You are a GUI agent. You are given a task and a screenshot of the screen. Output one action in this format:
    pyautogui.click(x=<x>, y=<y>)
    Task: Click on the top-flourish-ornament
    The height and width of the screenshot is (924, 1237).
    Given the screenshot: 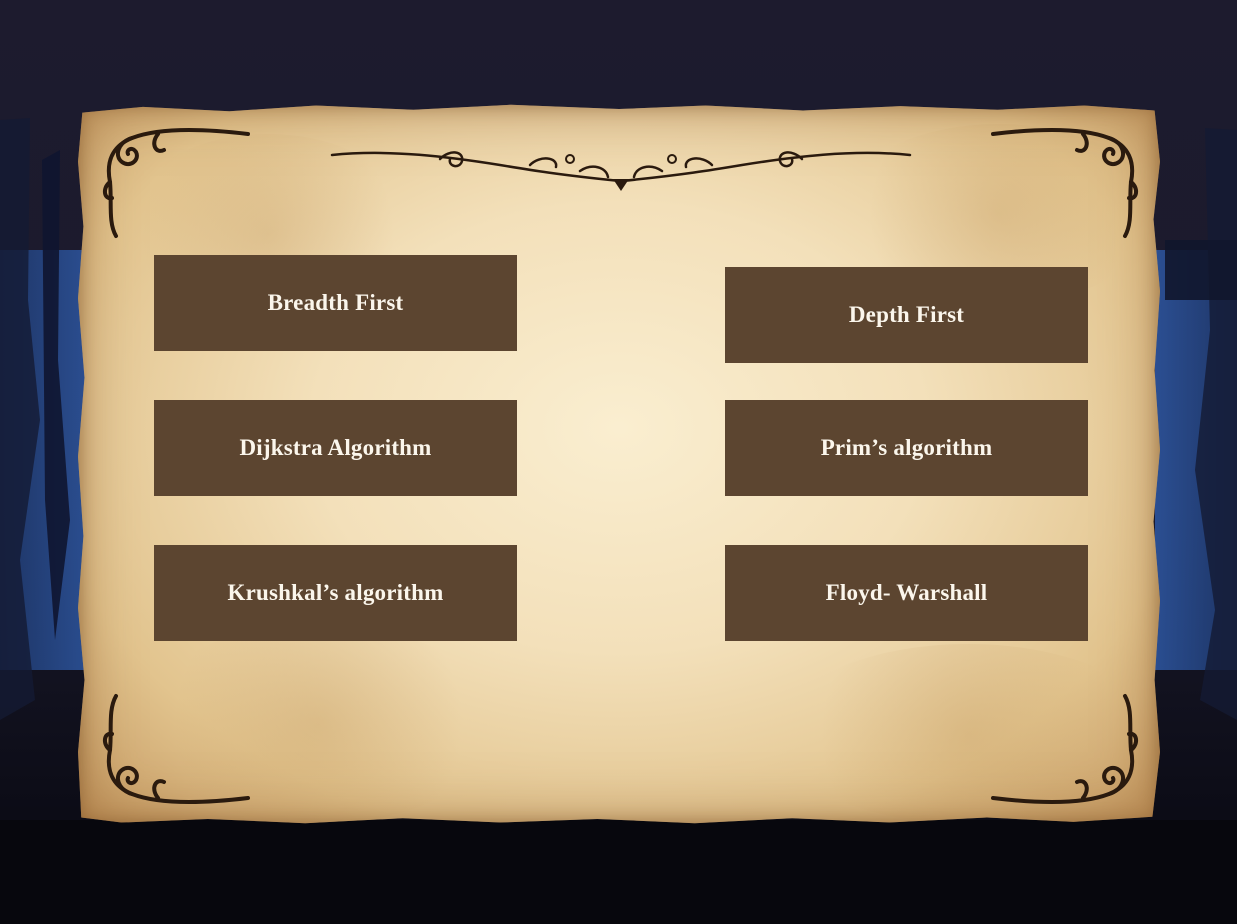 What is the action you would take?
    pyautogui.click(x=621, y=171)
    